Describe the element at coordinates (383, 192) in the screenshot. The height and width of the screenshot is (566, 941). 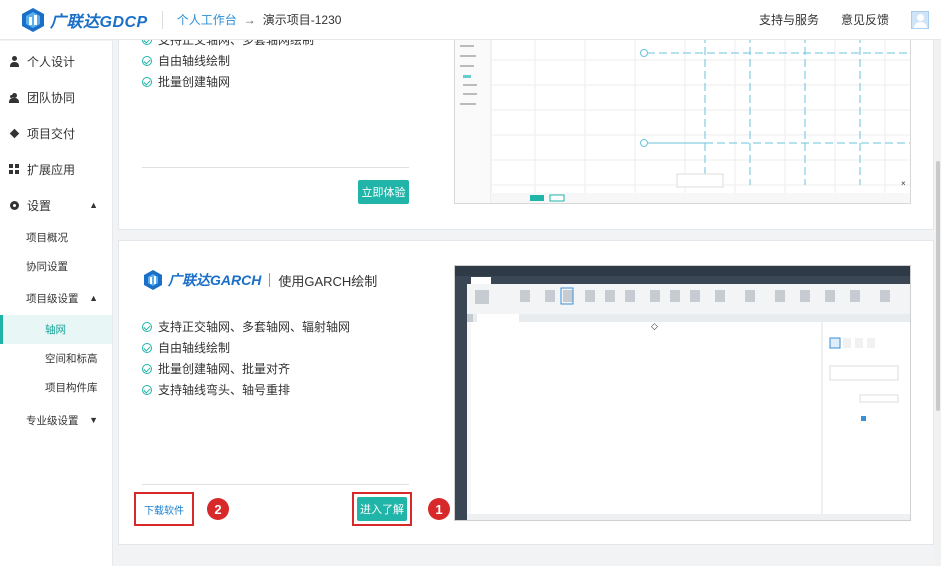
I see `try-now-button: 立即体验` at that location.